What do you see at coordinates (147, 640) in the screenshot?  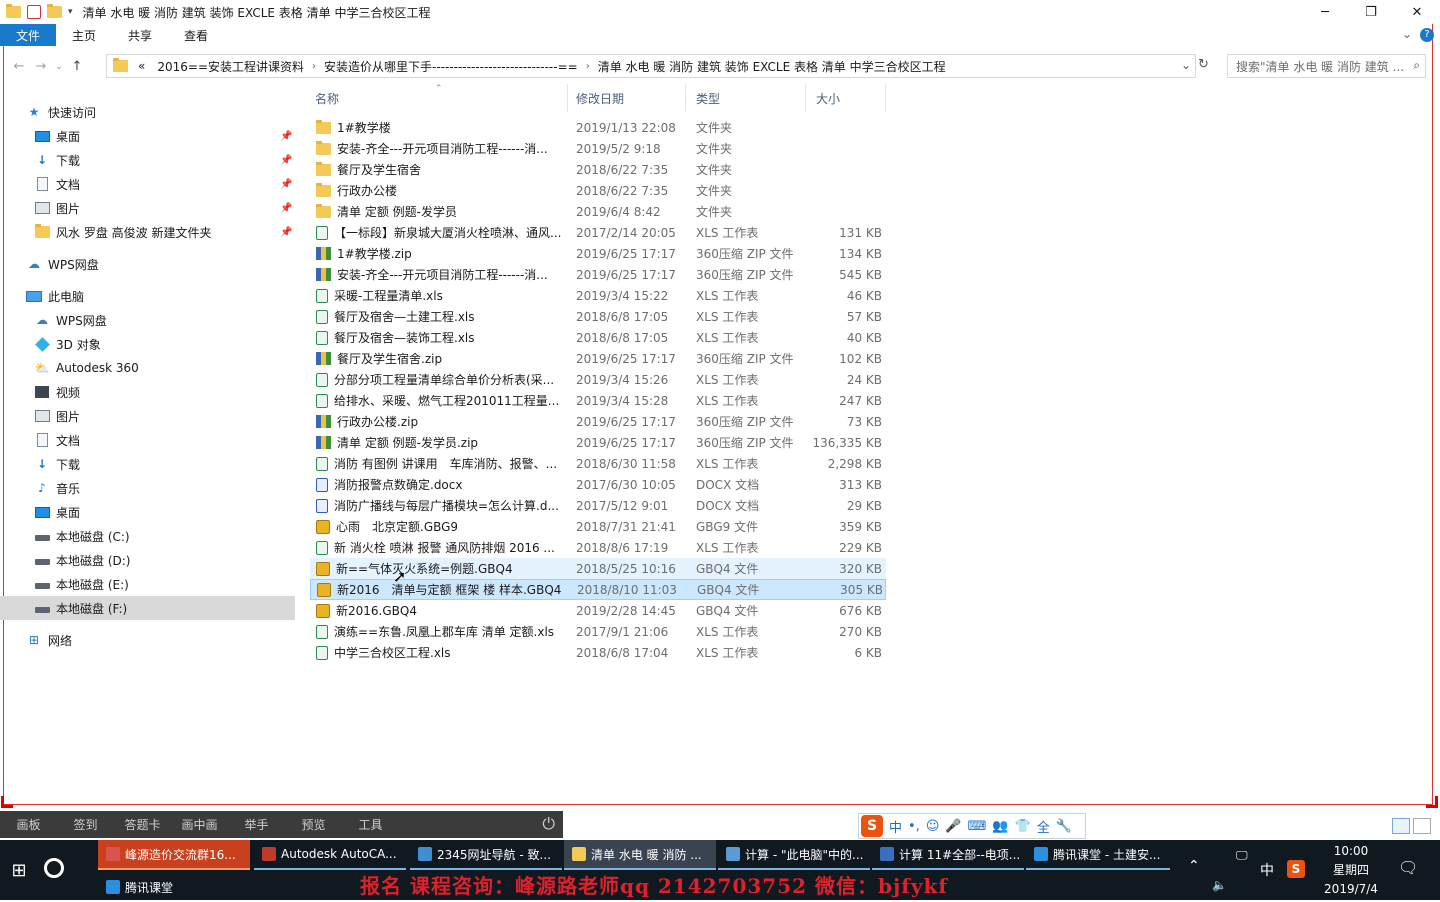 I see `nav-item: ⊞ 网络` at bounding box center [147, 640].